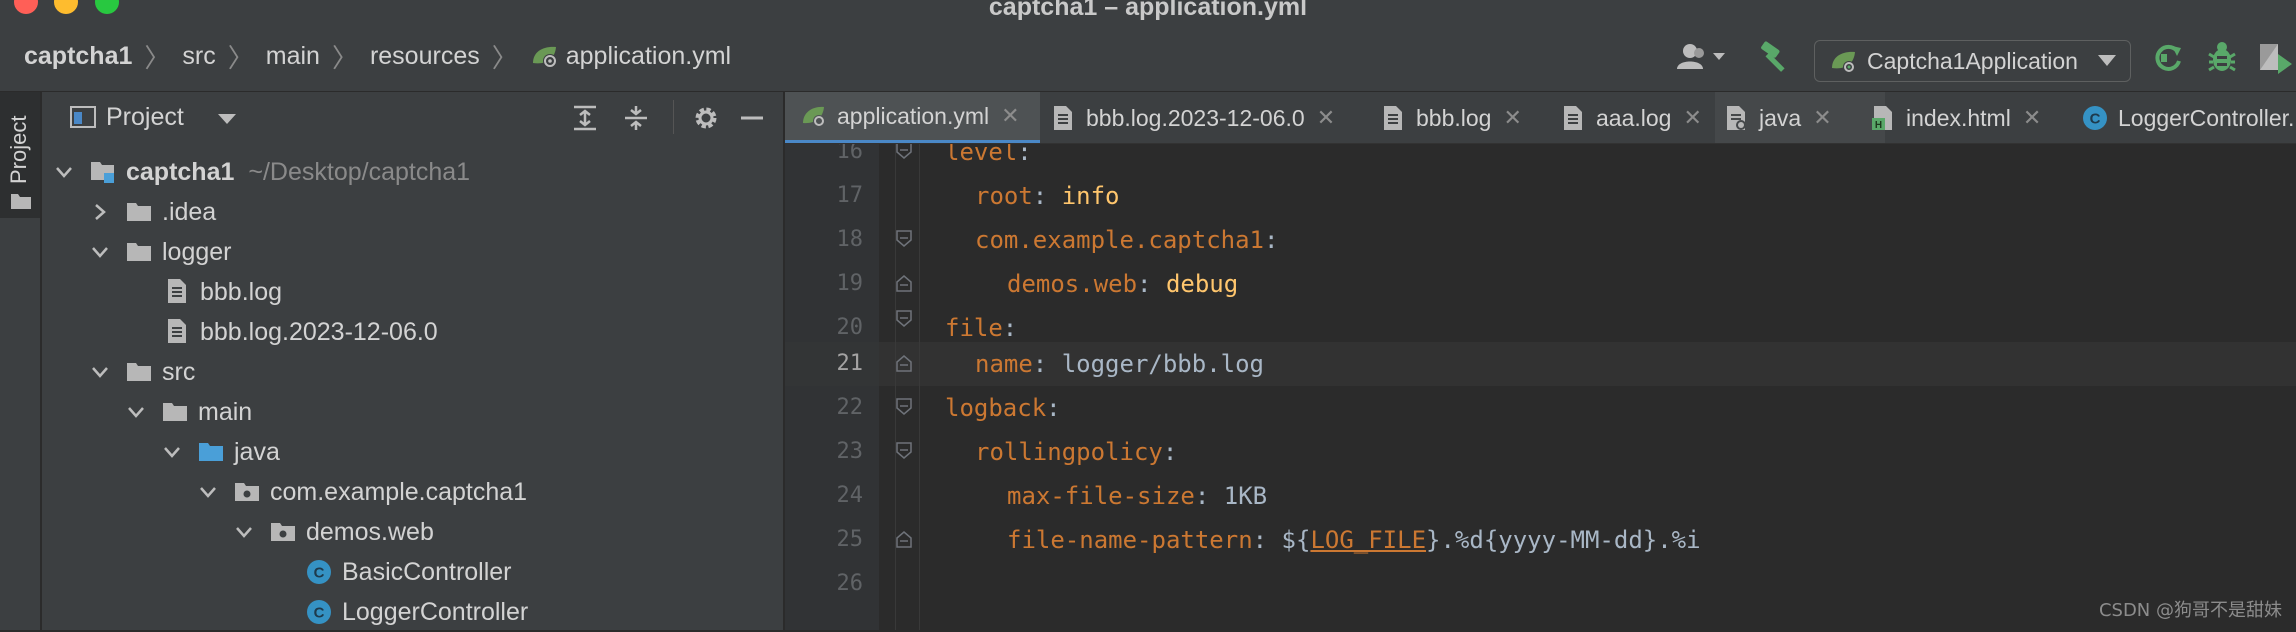  Describe the element at coordinates (100, 212) in the screenshot. I see `chevron-right-icon` at that location.